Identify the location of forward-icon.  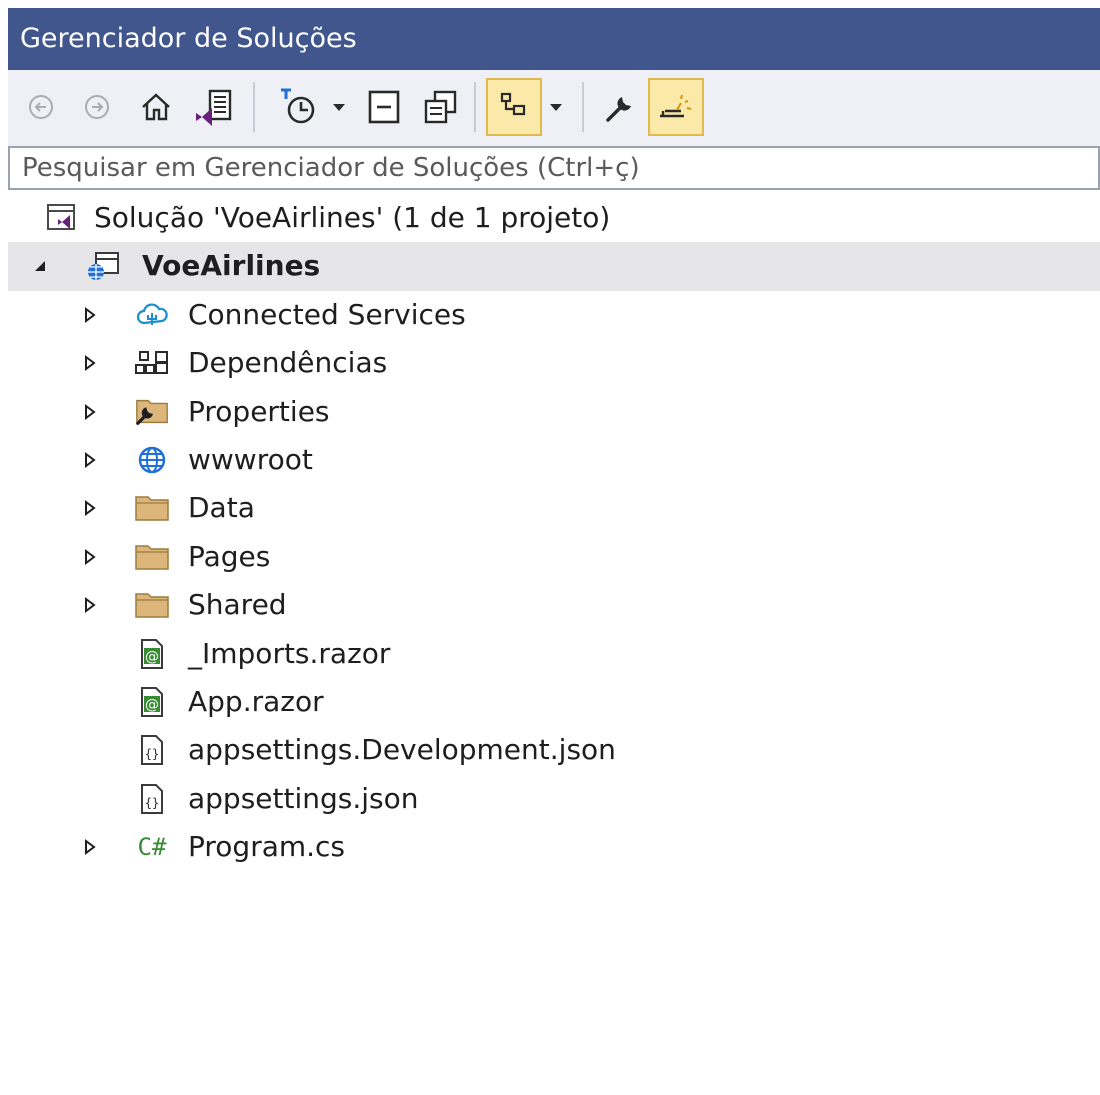
(97, 107).